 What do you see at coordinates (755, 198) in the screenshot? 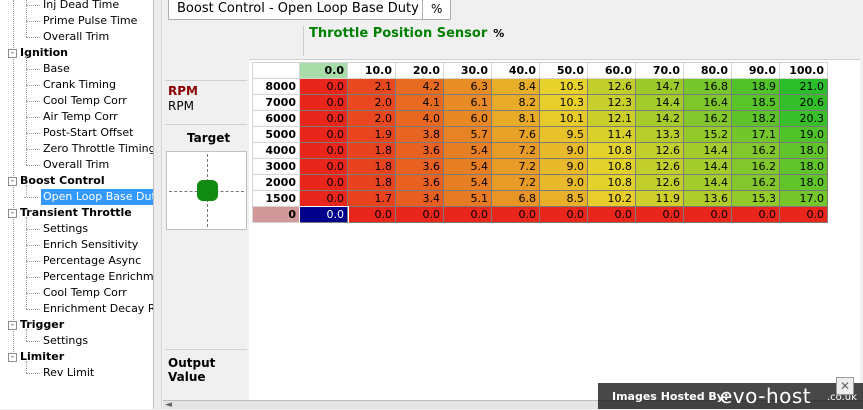
I see `table-cell: 15.3` at bounding box center [755, 198].